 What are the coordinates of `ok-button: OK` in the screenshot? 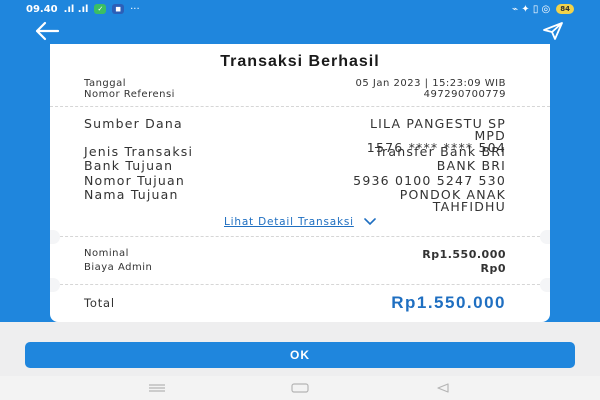 It's located at (300, 355).